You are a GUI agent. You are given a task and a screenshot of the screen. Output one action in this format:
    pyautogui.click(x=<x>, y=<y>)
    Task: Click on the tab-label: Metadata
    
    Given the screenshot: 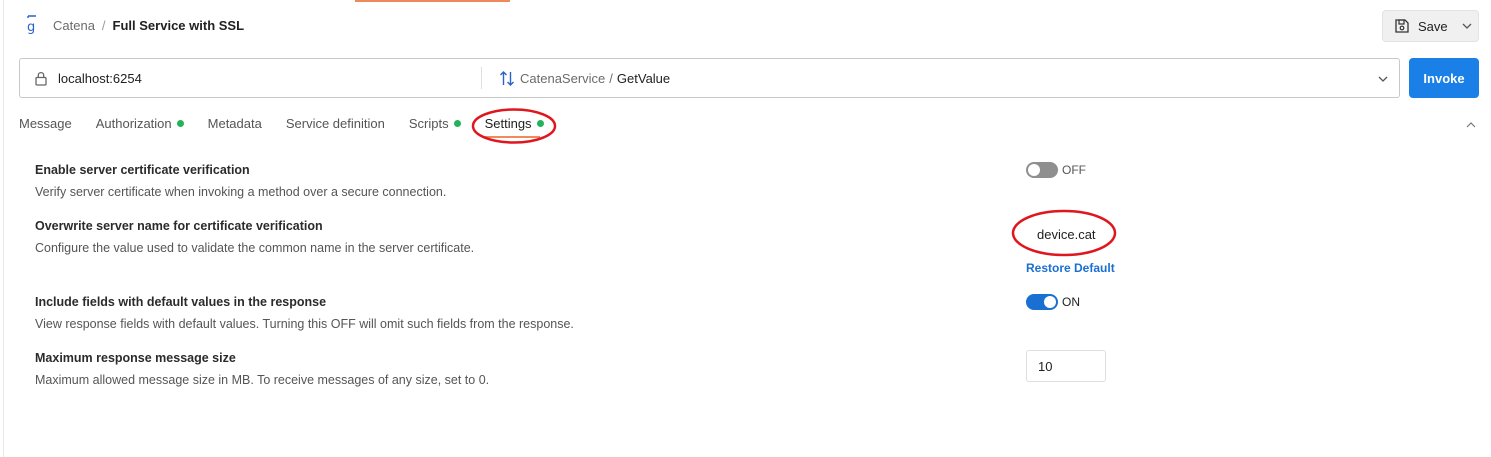 What is the action you would take?
    pyautogui.click(x=234, y=123)
    